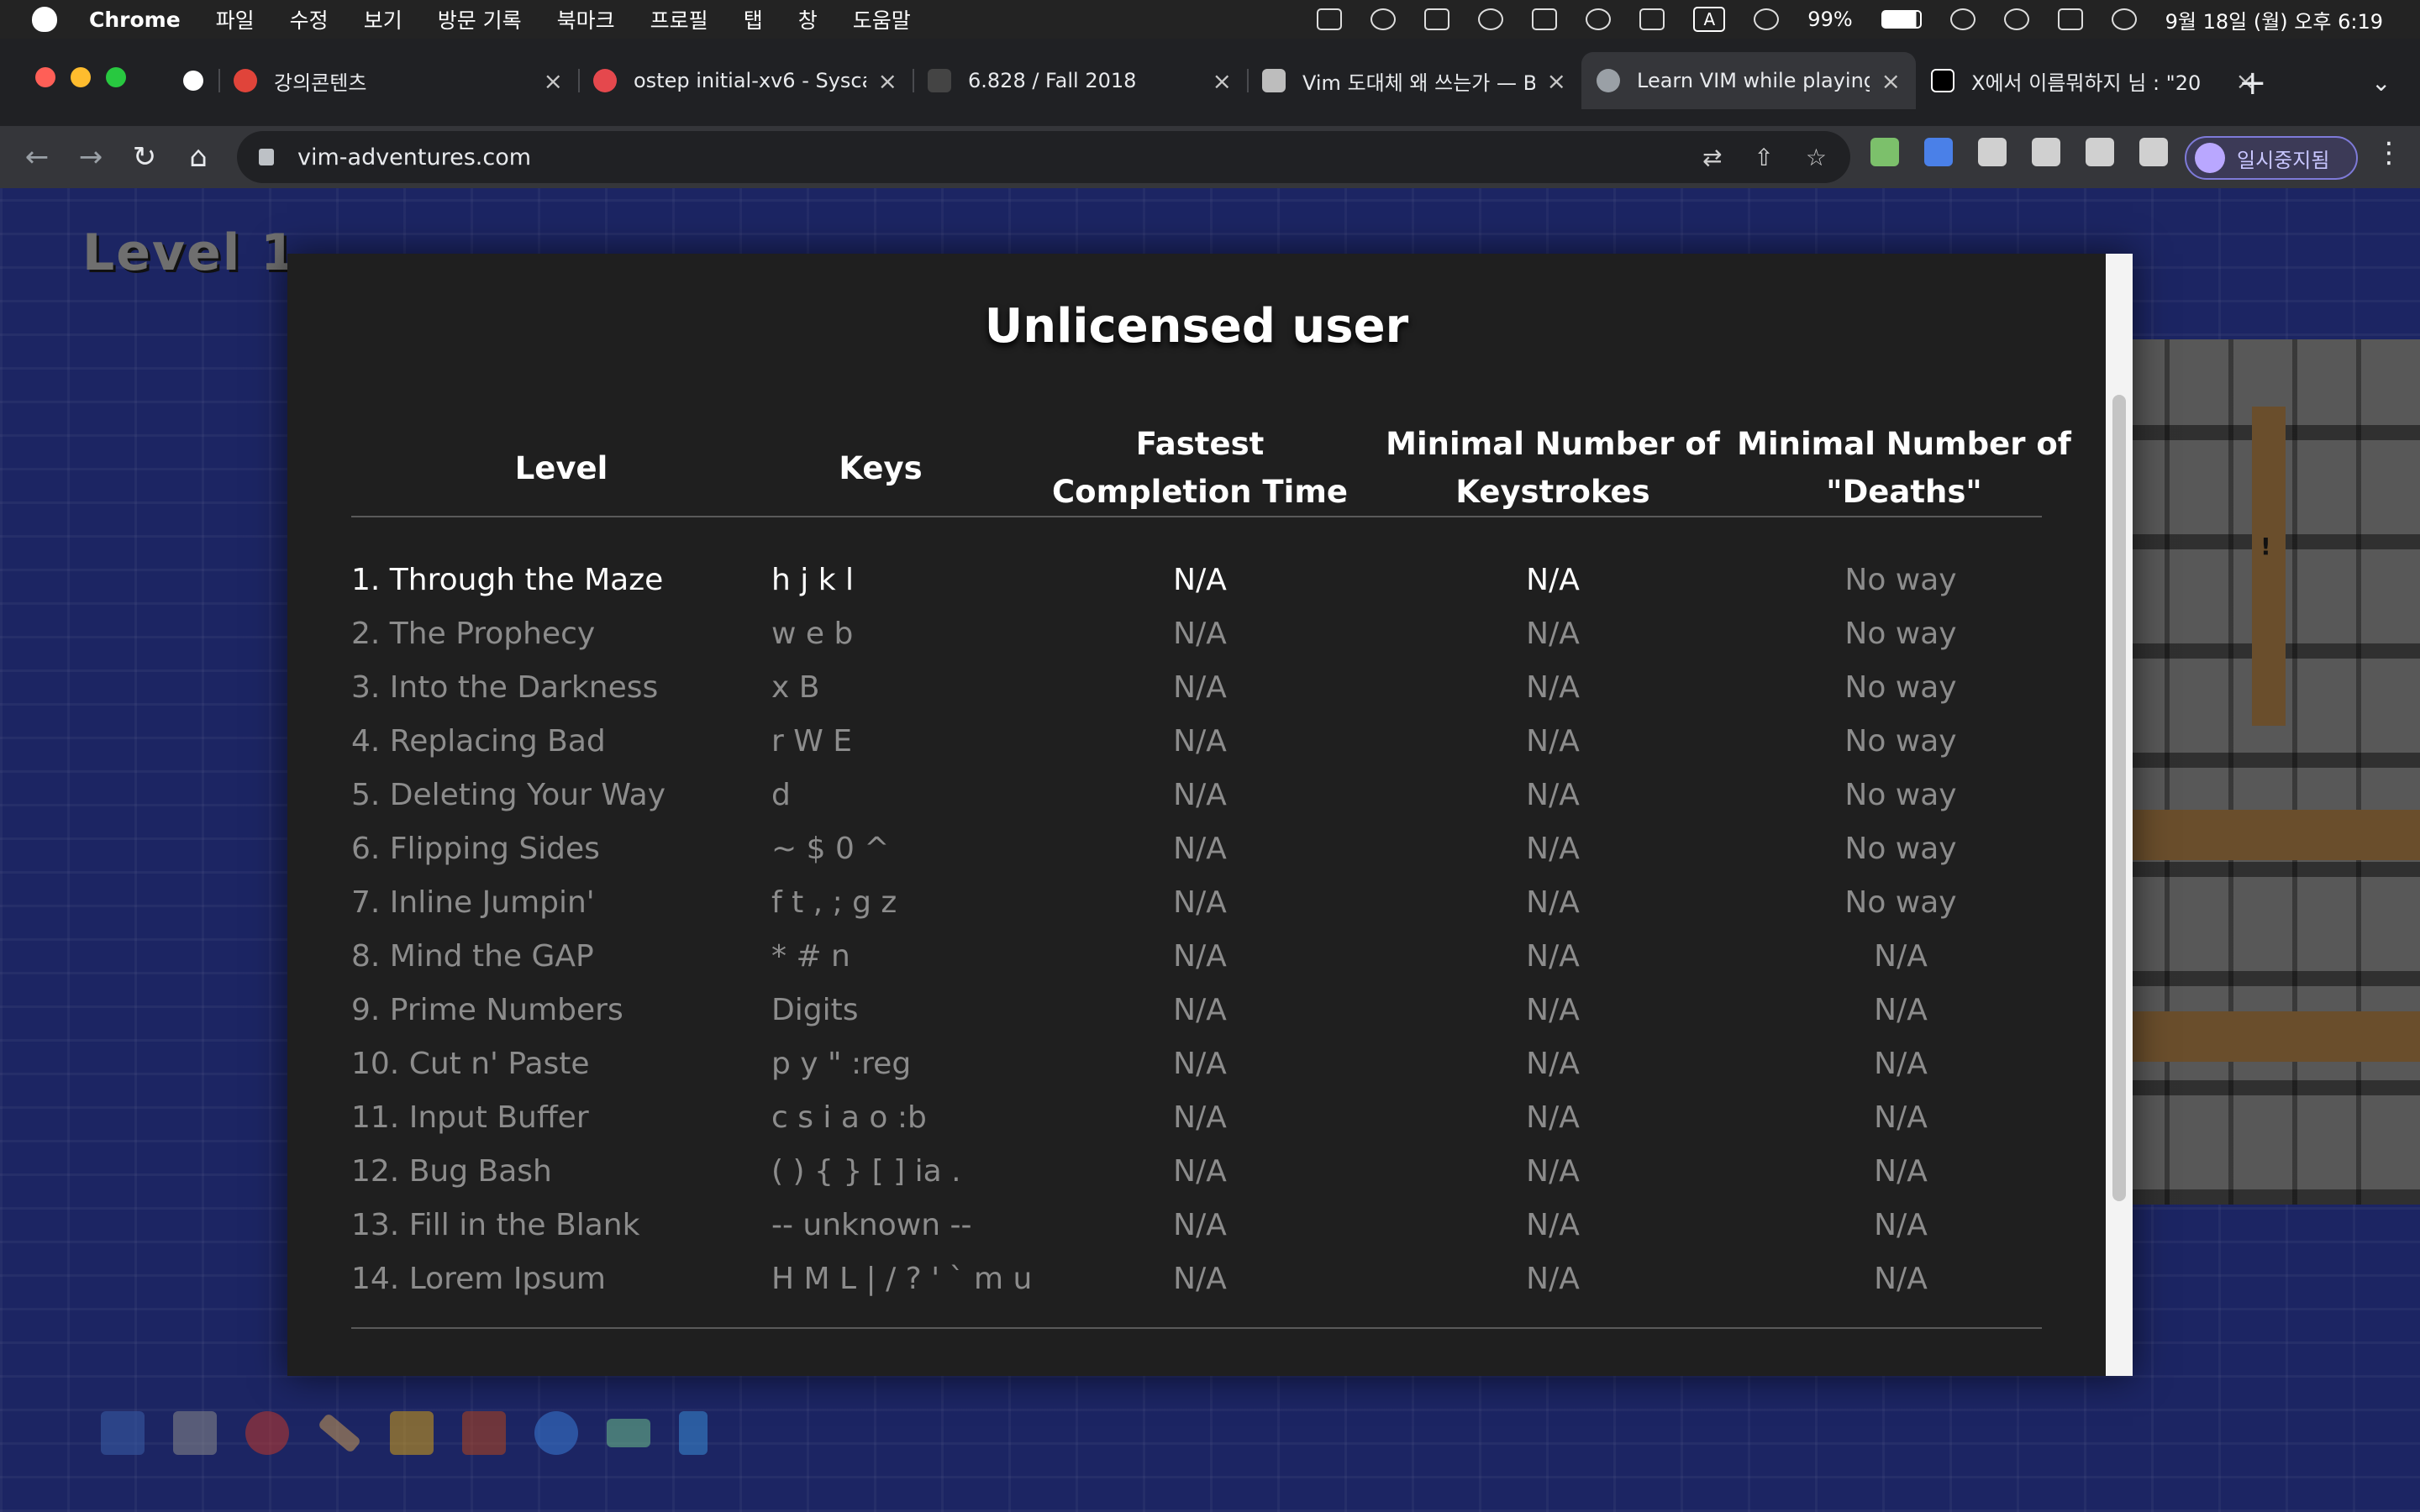 This screenshot has height=1512, width=2420. Describe the element at coordinates (753, 19) in the screenshot. I see `menu-tab: 탭` at that location.